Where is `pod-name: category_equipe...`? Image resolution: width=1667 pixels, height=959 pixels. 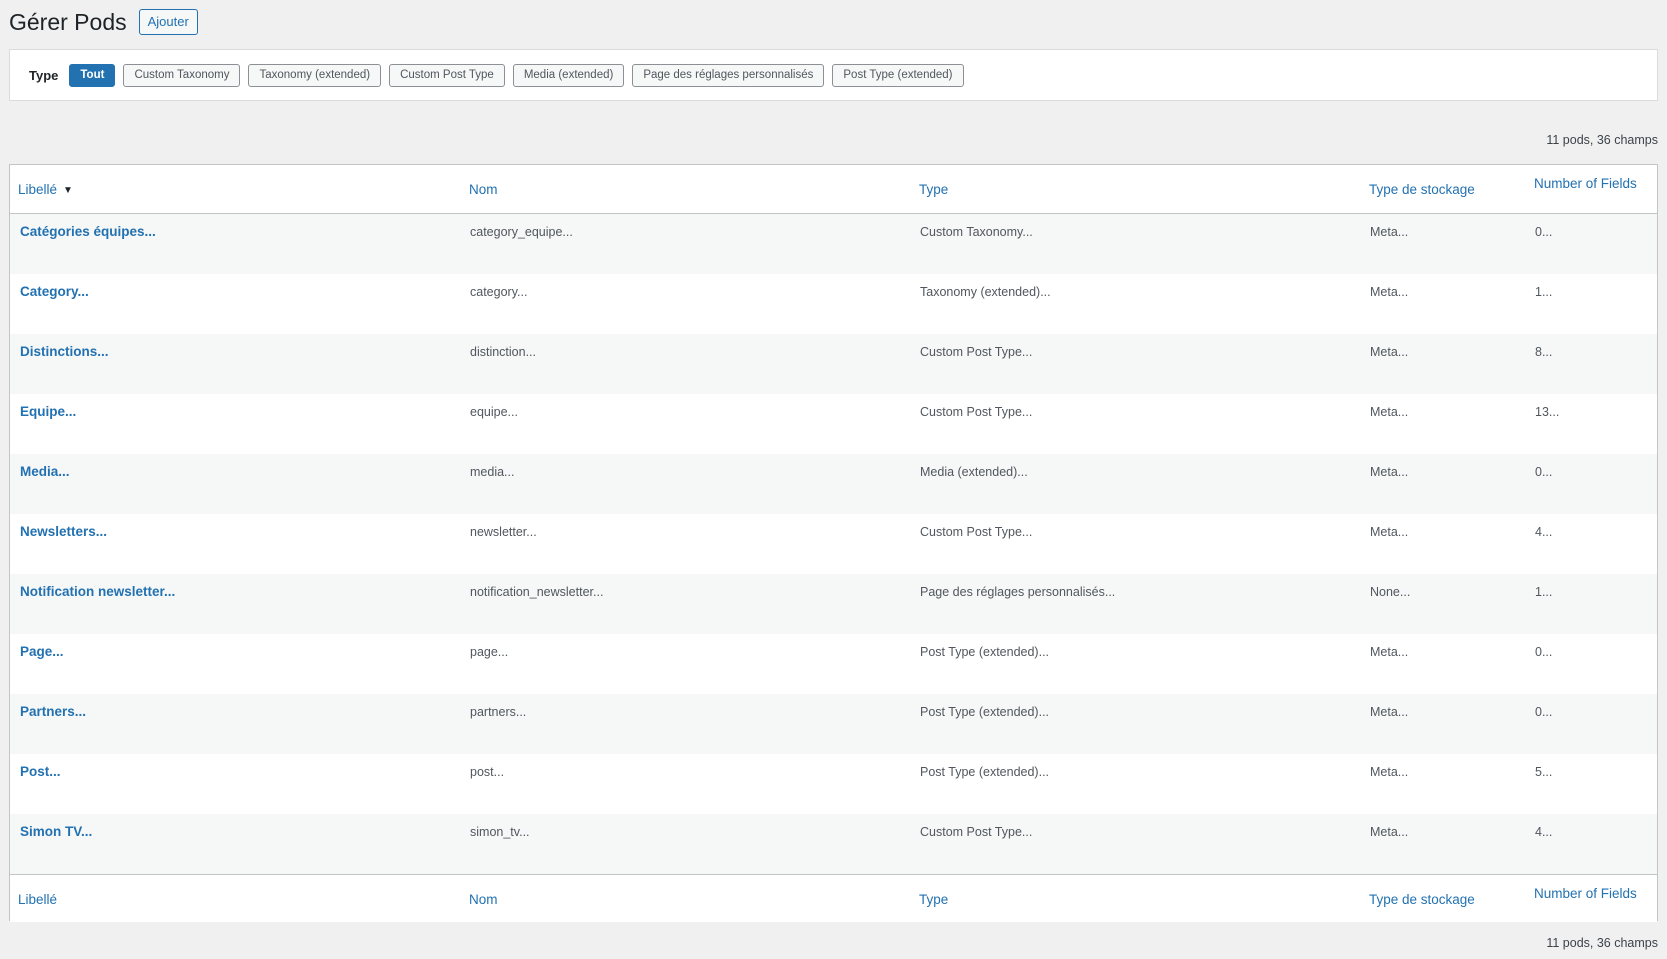
pod-name: category_equipe... is located at coordinates (521, 232).